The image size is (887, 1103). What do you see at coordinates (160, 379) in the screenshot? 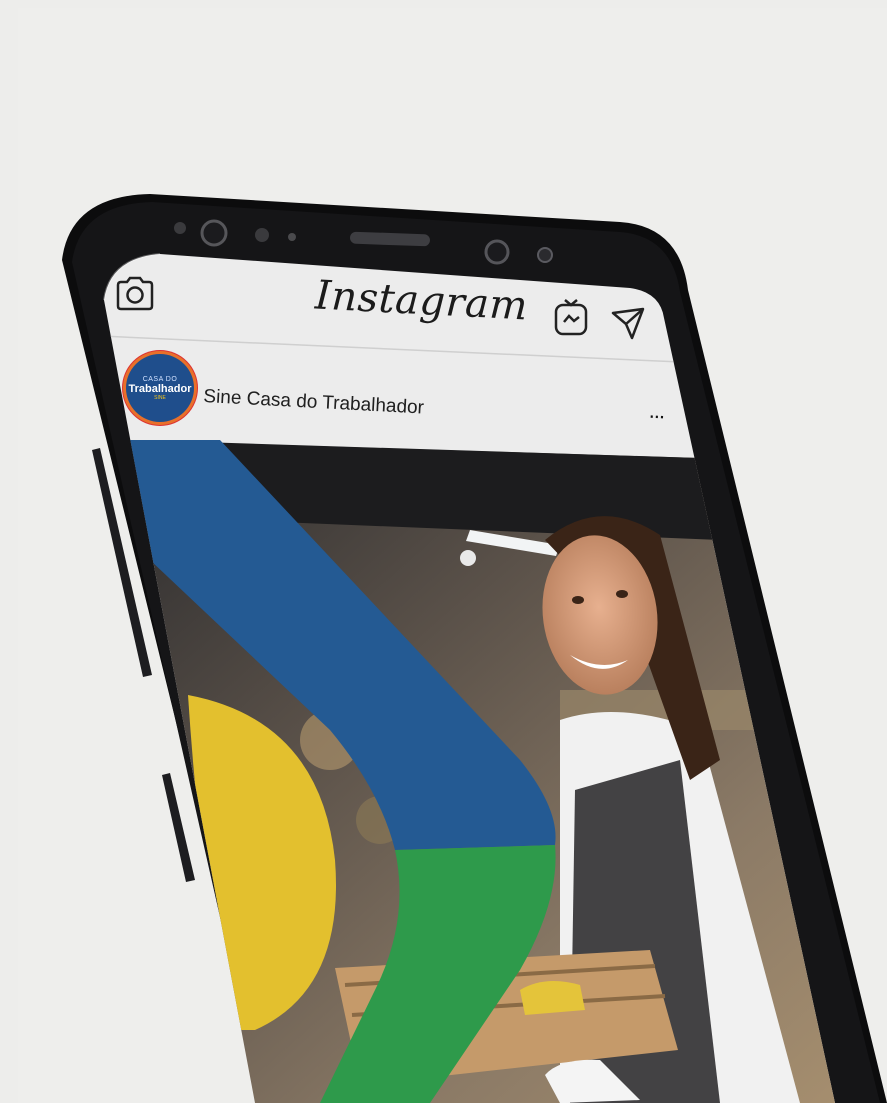
I see `avatar-text-top: CASA DO` at bounding box center [160, 379].